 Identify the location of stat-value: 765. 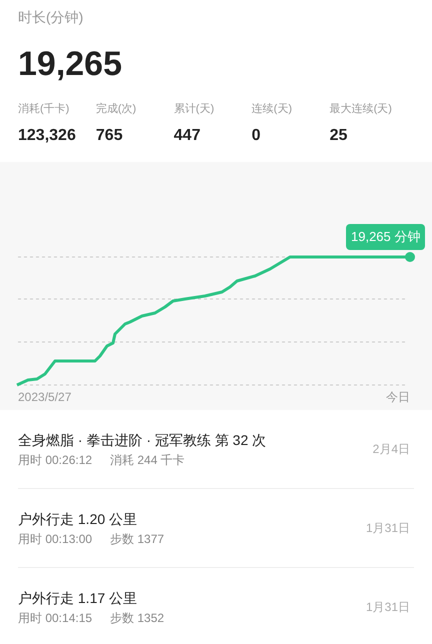
(110, 136).